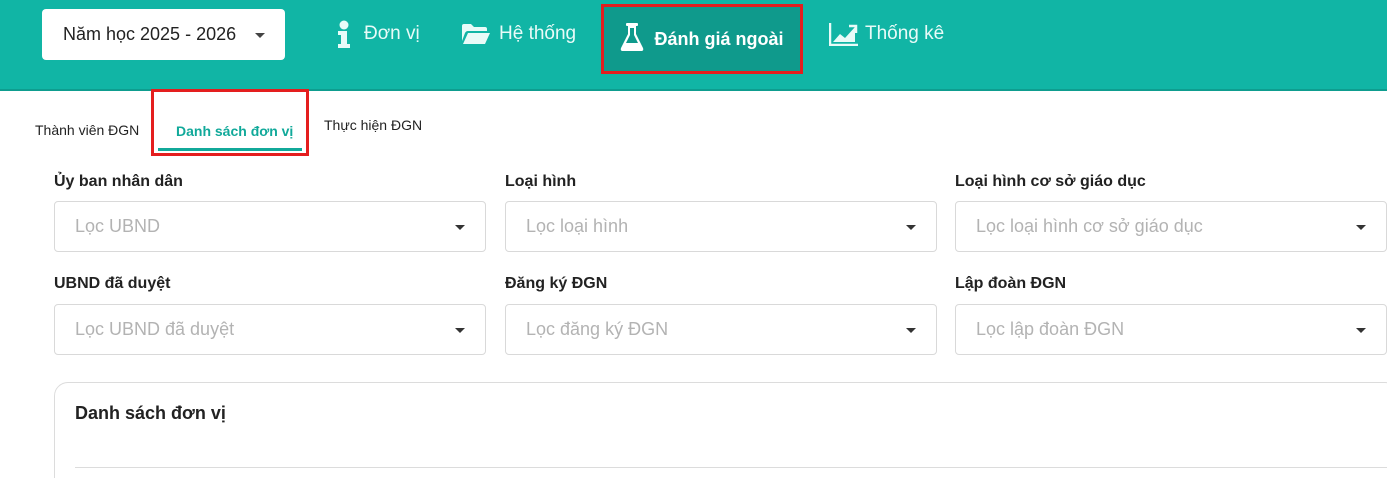  I want to click on filter-select-ubnd-da-duyet: Lọc UBND đã duyệt, so click(270, 329).